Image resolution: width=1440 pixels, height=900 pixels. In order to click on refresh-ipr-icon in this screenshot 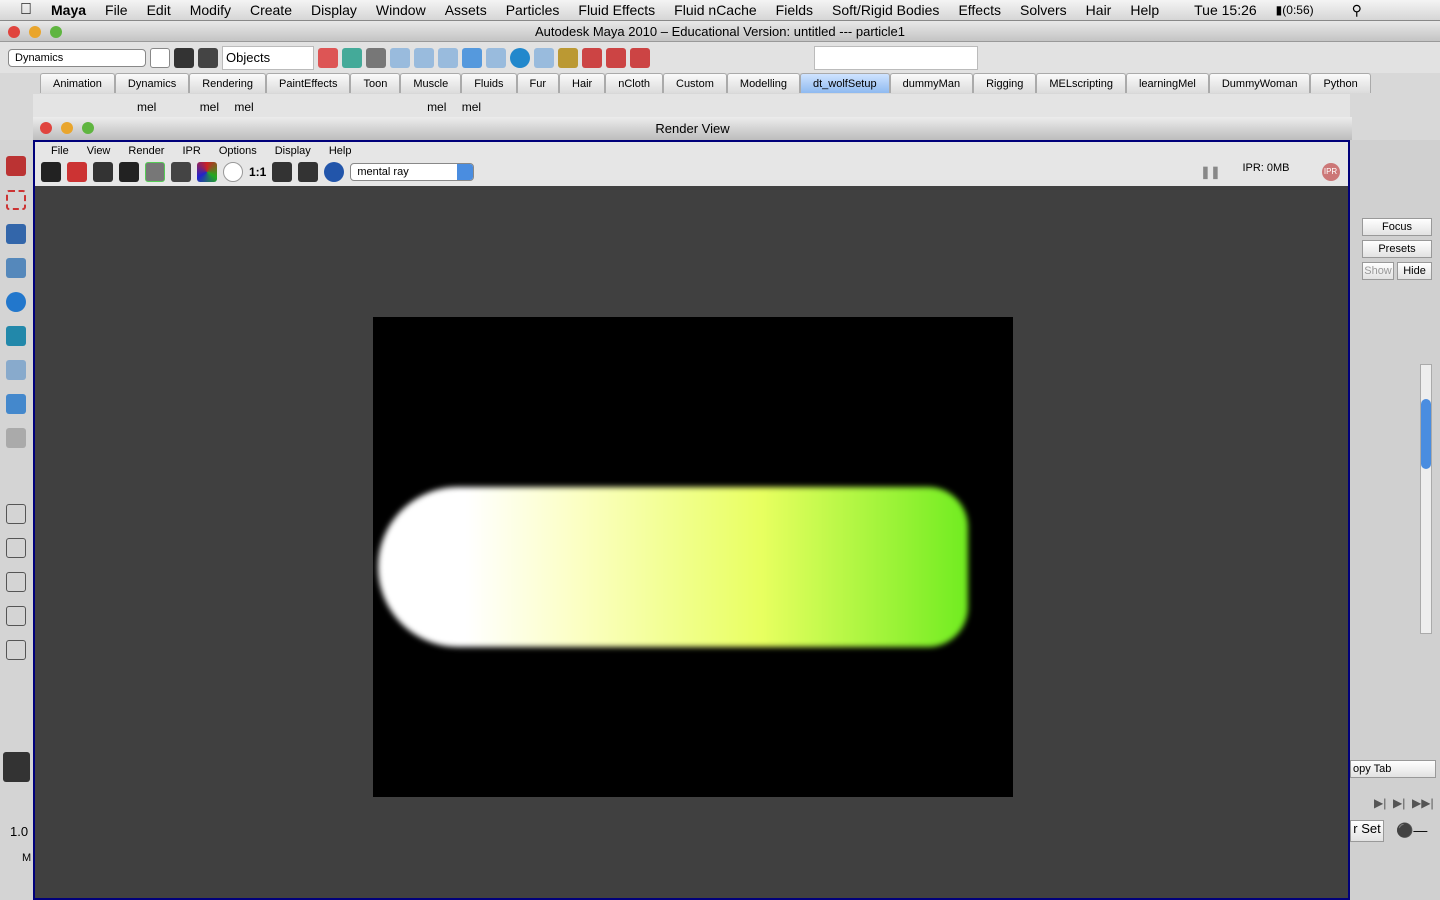, I will do `click(155, 172)`.